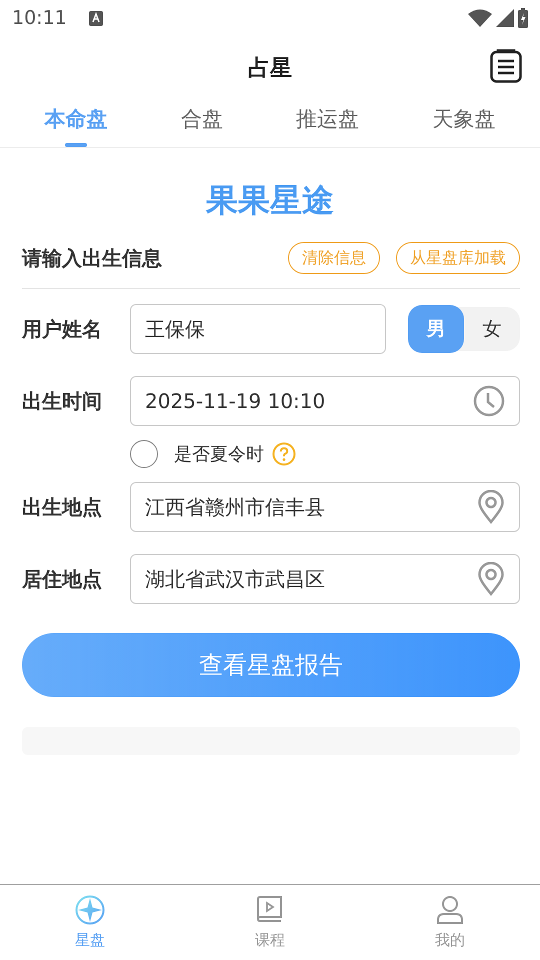 Image resolution: width=540 pixels, height=960 pixels. What do you see at coordinates (39, 18) in the screenshot?
I see `clock: 10:11` at bounding box center [39, 18].